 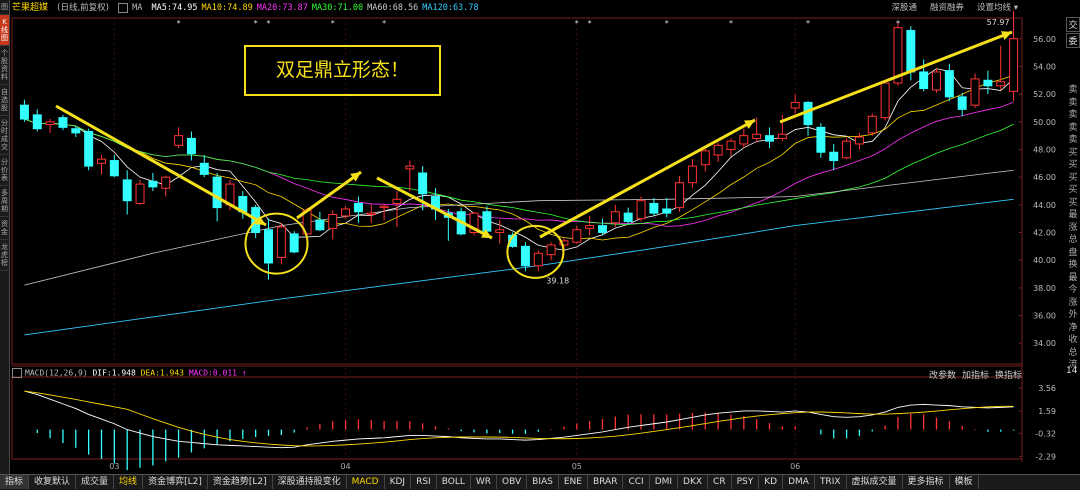 I want to click on y-tick-label-4: 48.00, so click(x=1044, y=149).